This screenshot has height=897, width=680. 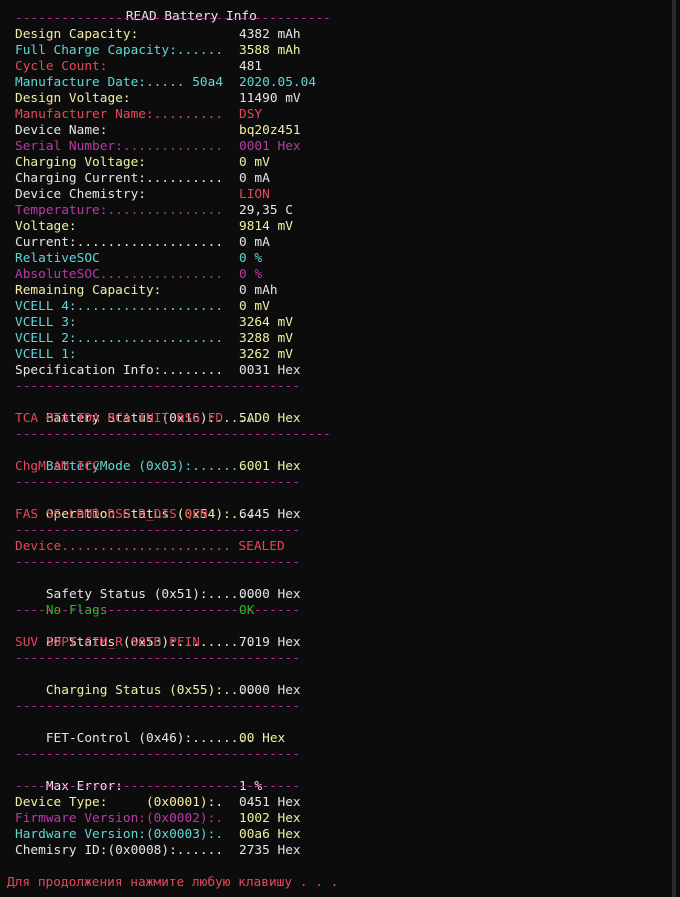 I want to click on info-row: Device Chemistry: LION, so click(x=142, y=195).